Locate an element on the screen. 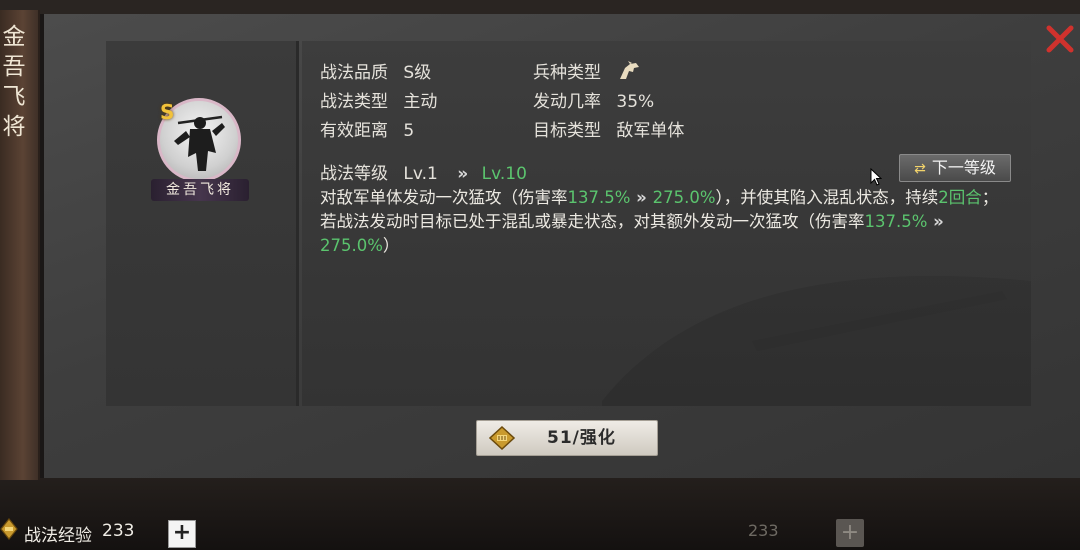 The width and height of the screenshot is (1080, 550). level-max: Lv.10 is located at coordinates (504, 174).